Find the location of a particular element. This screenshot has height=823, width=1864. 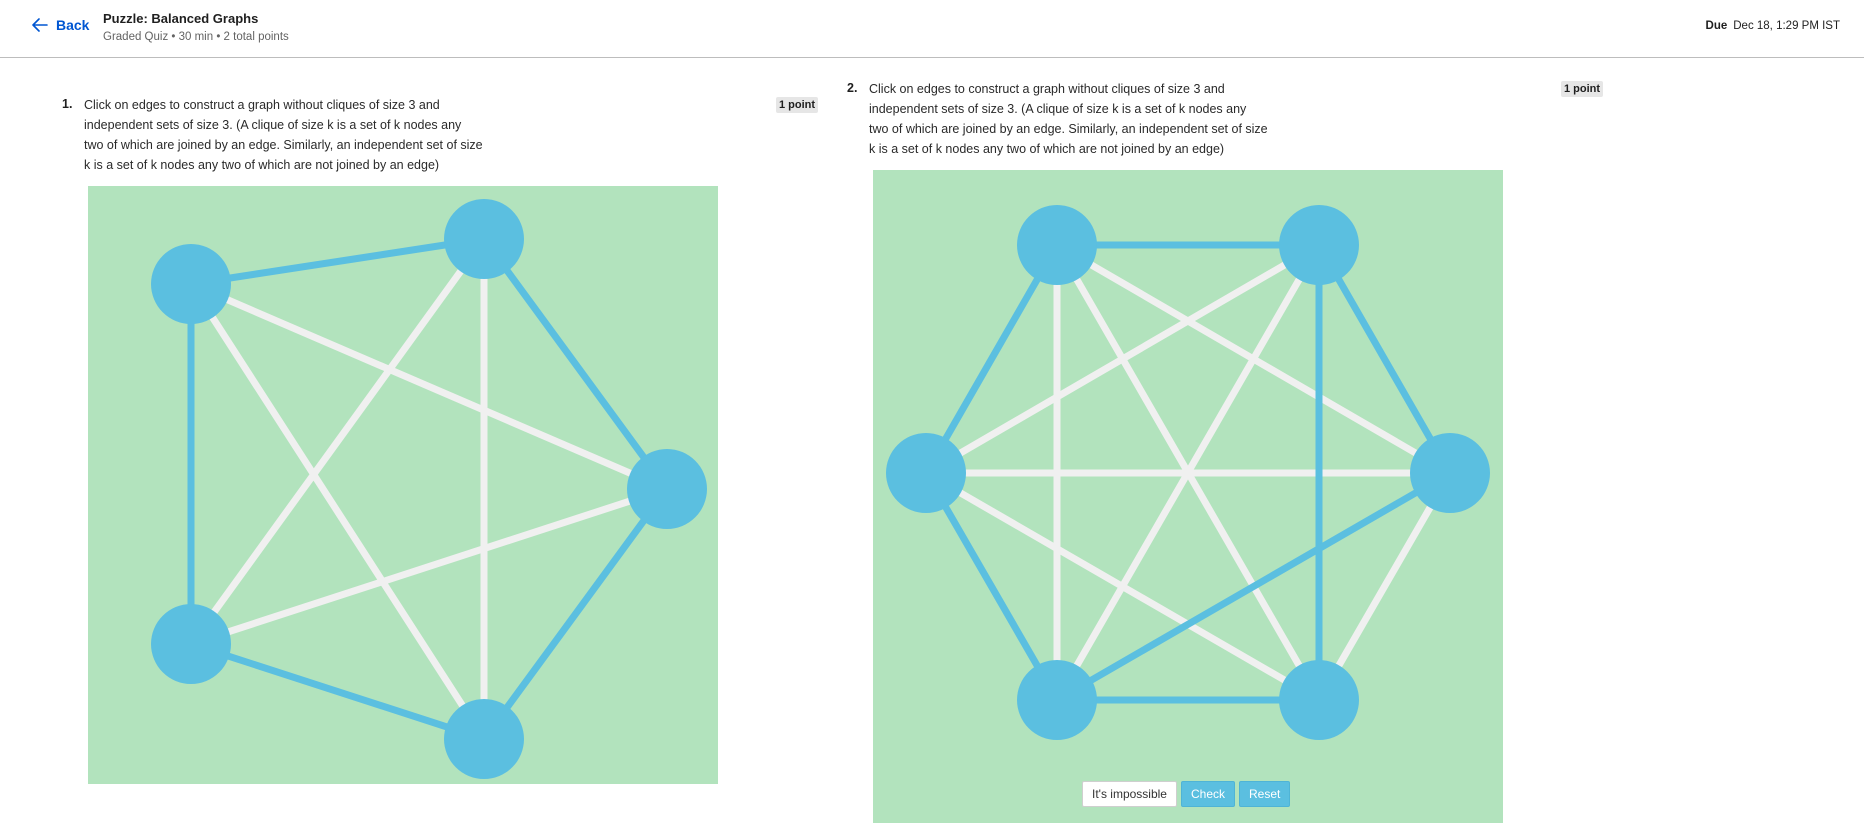

selected-edge-A-B is located at coordinates (337, 261).